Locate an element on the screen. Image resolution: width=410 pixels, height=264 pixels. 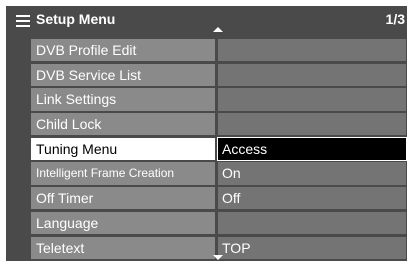
menu-item-label: Off Timer is located at coordinates (123, 198).